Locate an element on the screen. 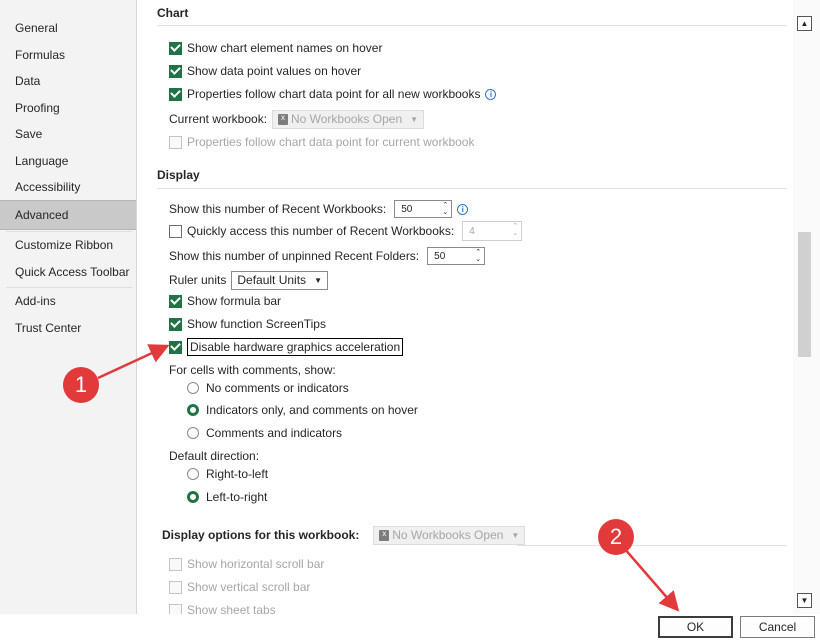 Image resolution: width=820 pixels, height=643 pixels. scroll-up-icon: ▲ is located at coordinates (804, 23).